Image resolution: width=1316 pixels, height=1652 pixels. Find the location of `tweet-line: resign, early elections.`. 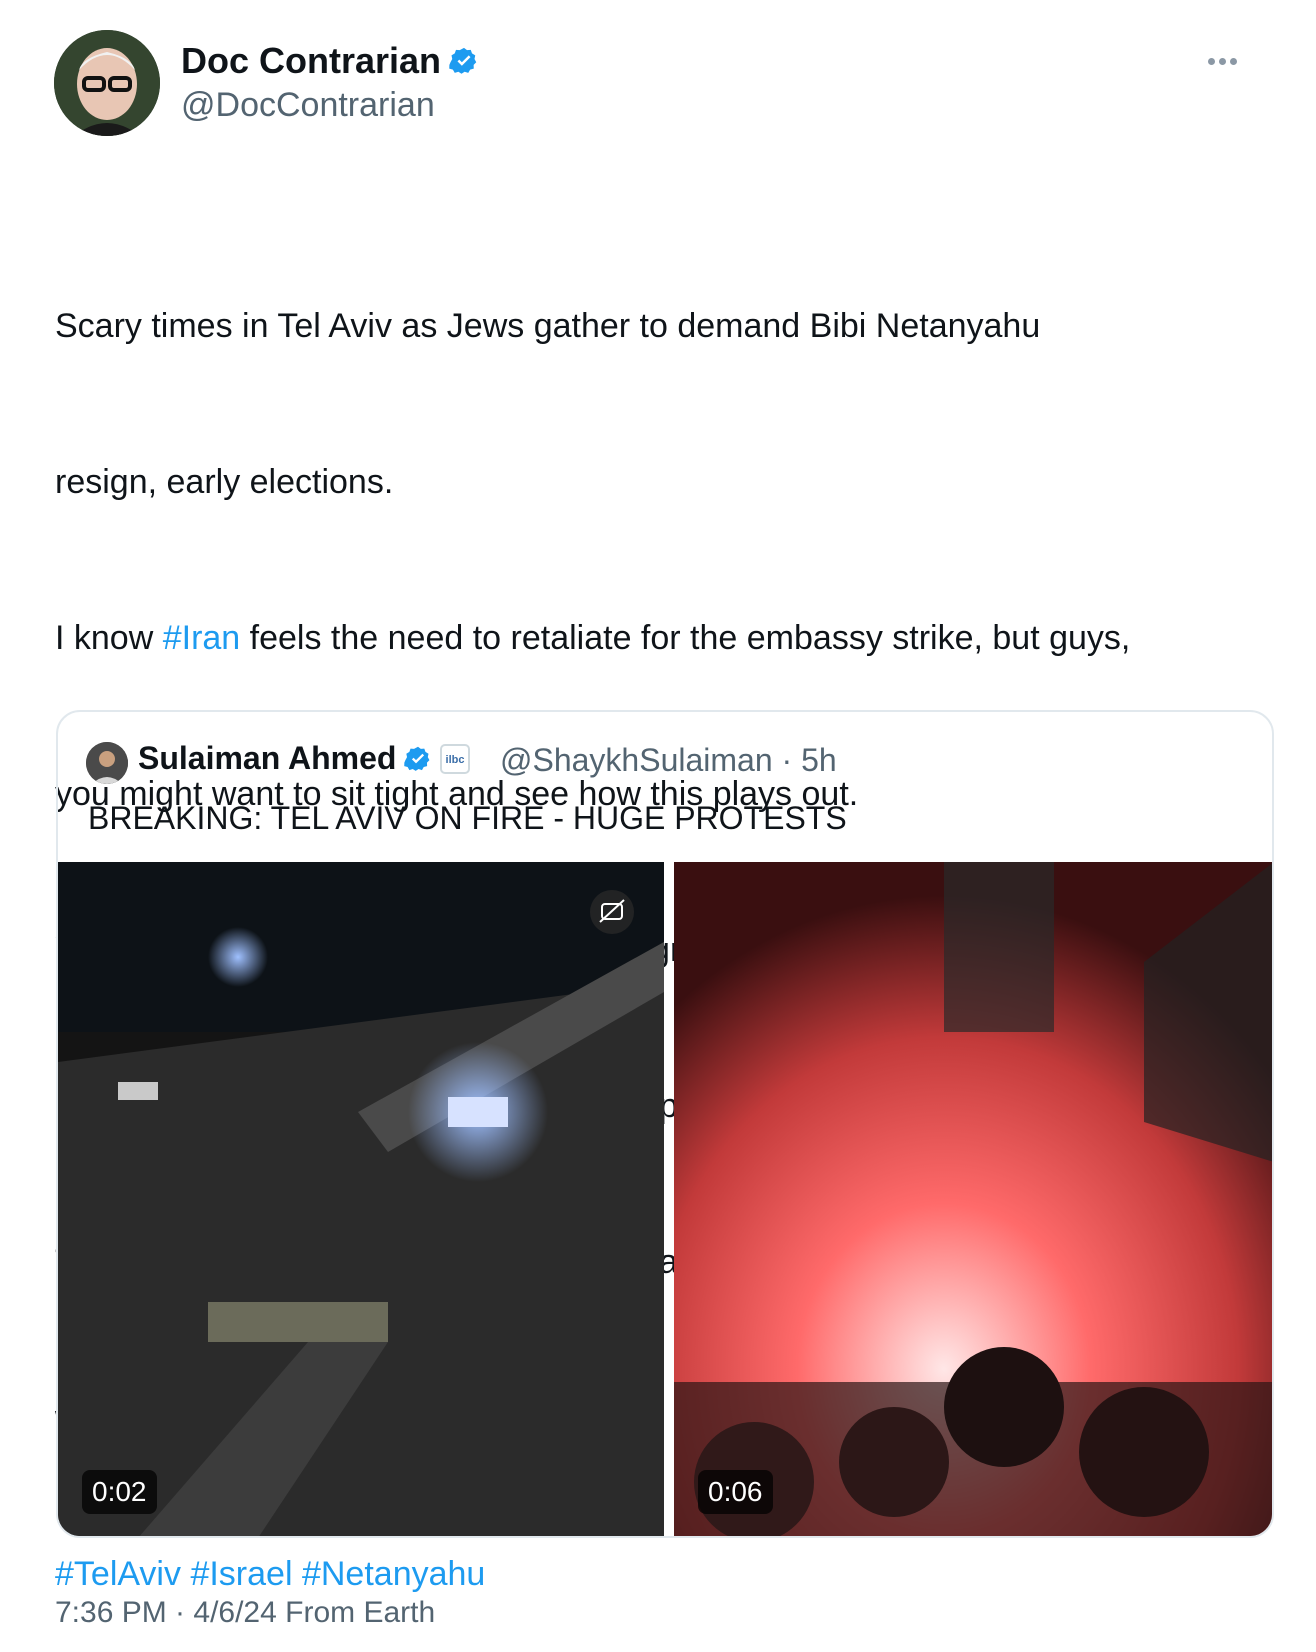

tweet-line: resign, early elections. is located at coordinates (224, 482).